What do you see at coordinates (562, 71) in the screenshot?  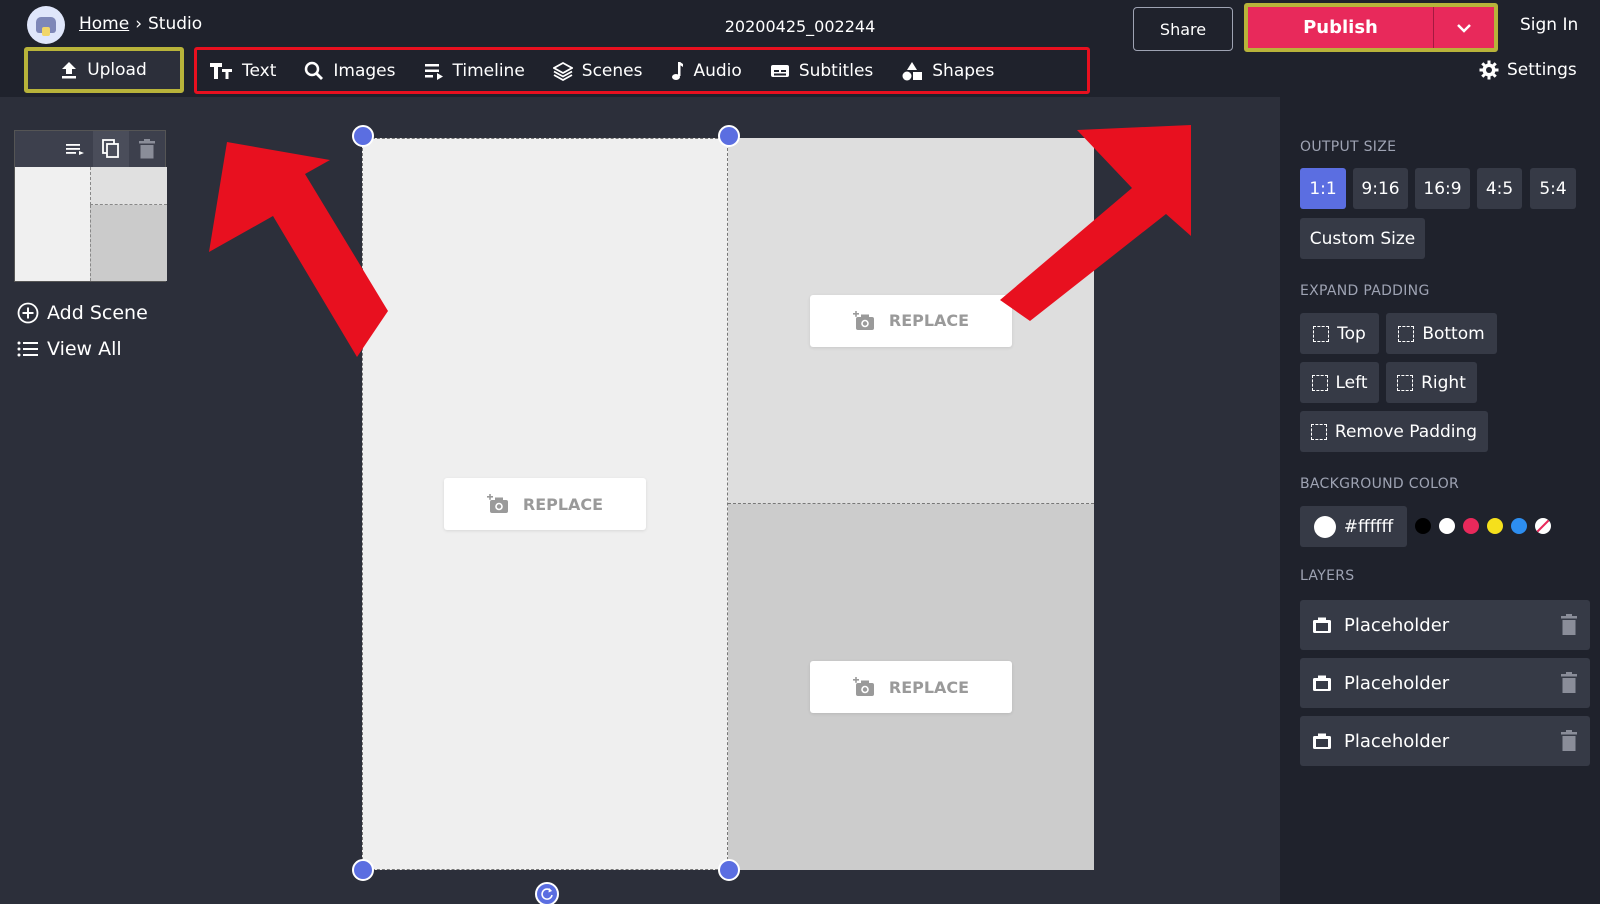 I see `layers-icon` at bounding box center [562, 71].